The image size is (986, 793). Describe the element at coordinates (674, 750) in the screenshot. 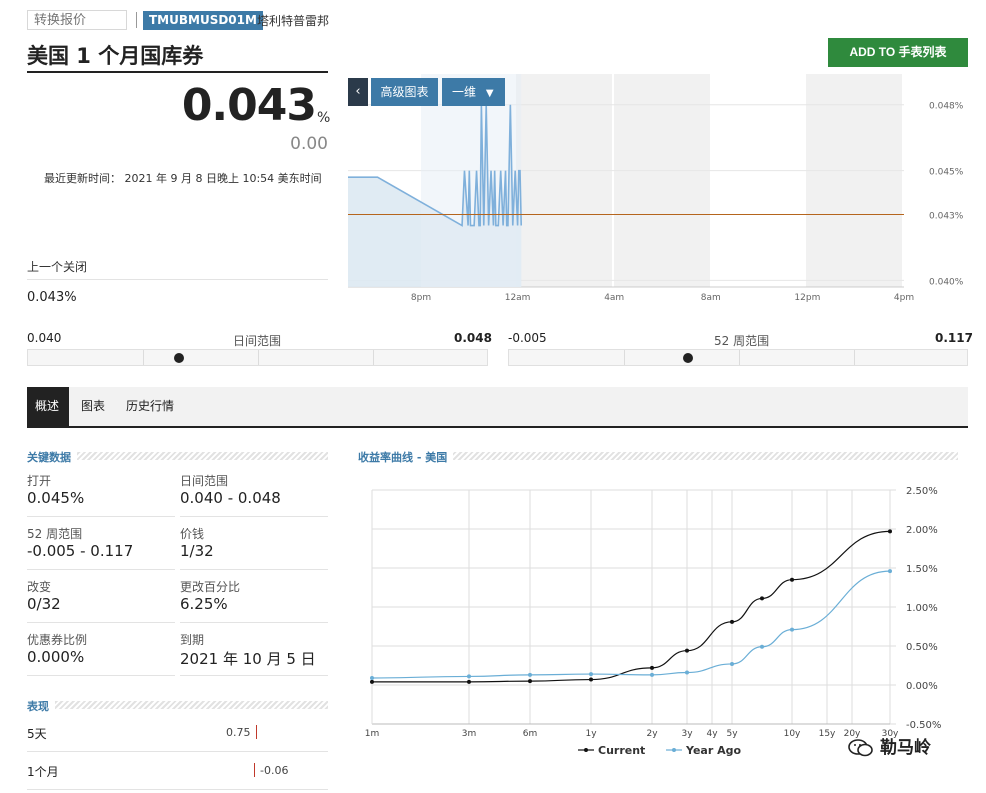

I see `legend-marker` at that location.